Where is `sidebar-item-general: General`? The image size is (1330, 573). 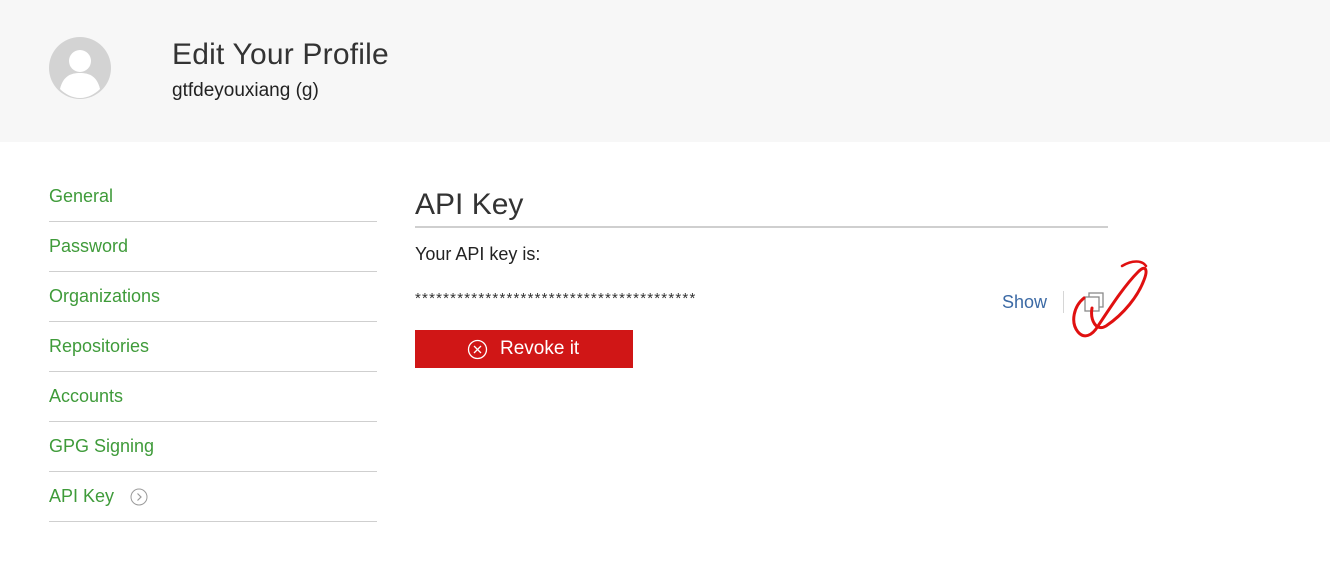
sidebar-item-general: General is located at coordinates (213, 197).